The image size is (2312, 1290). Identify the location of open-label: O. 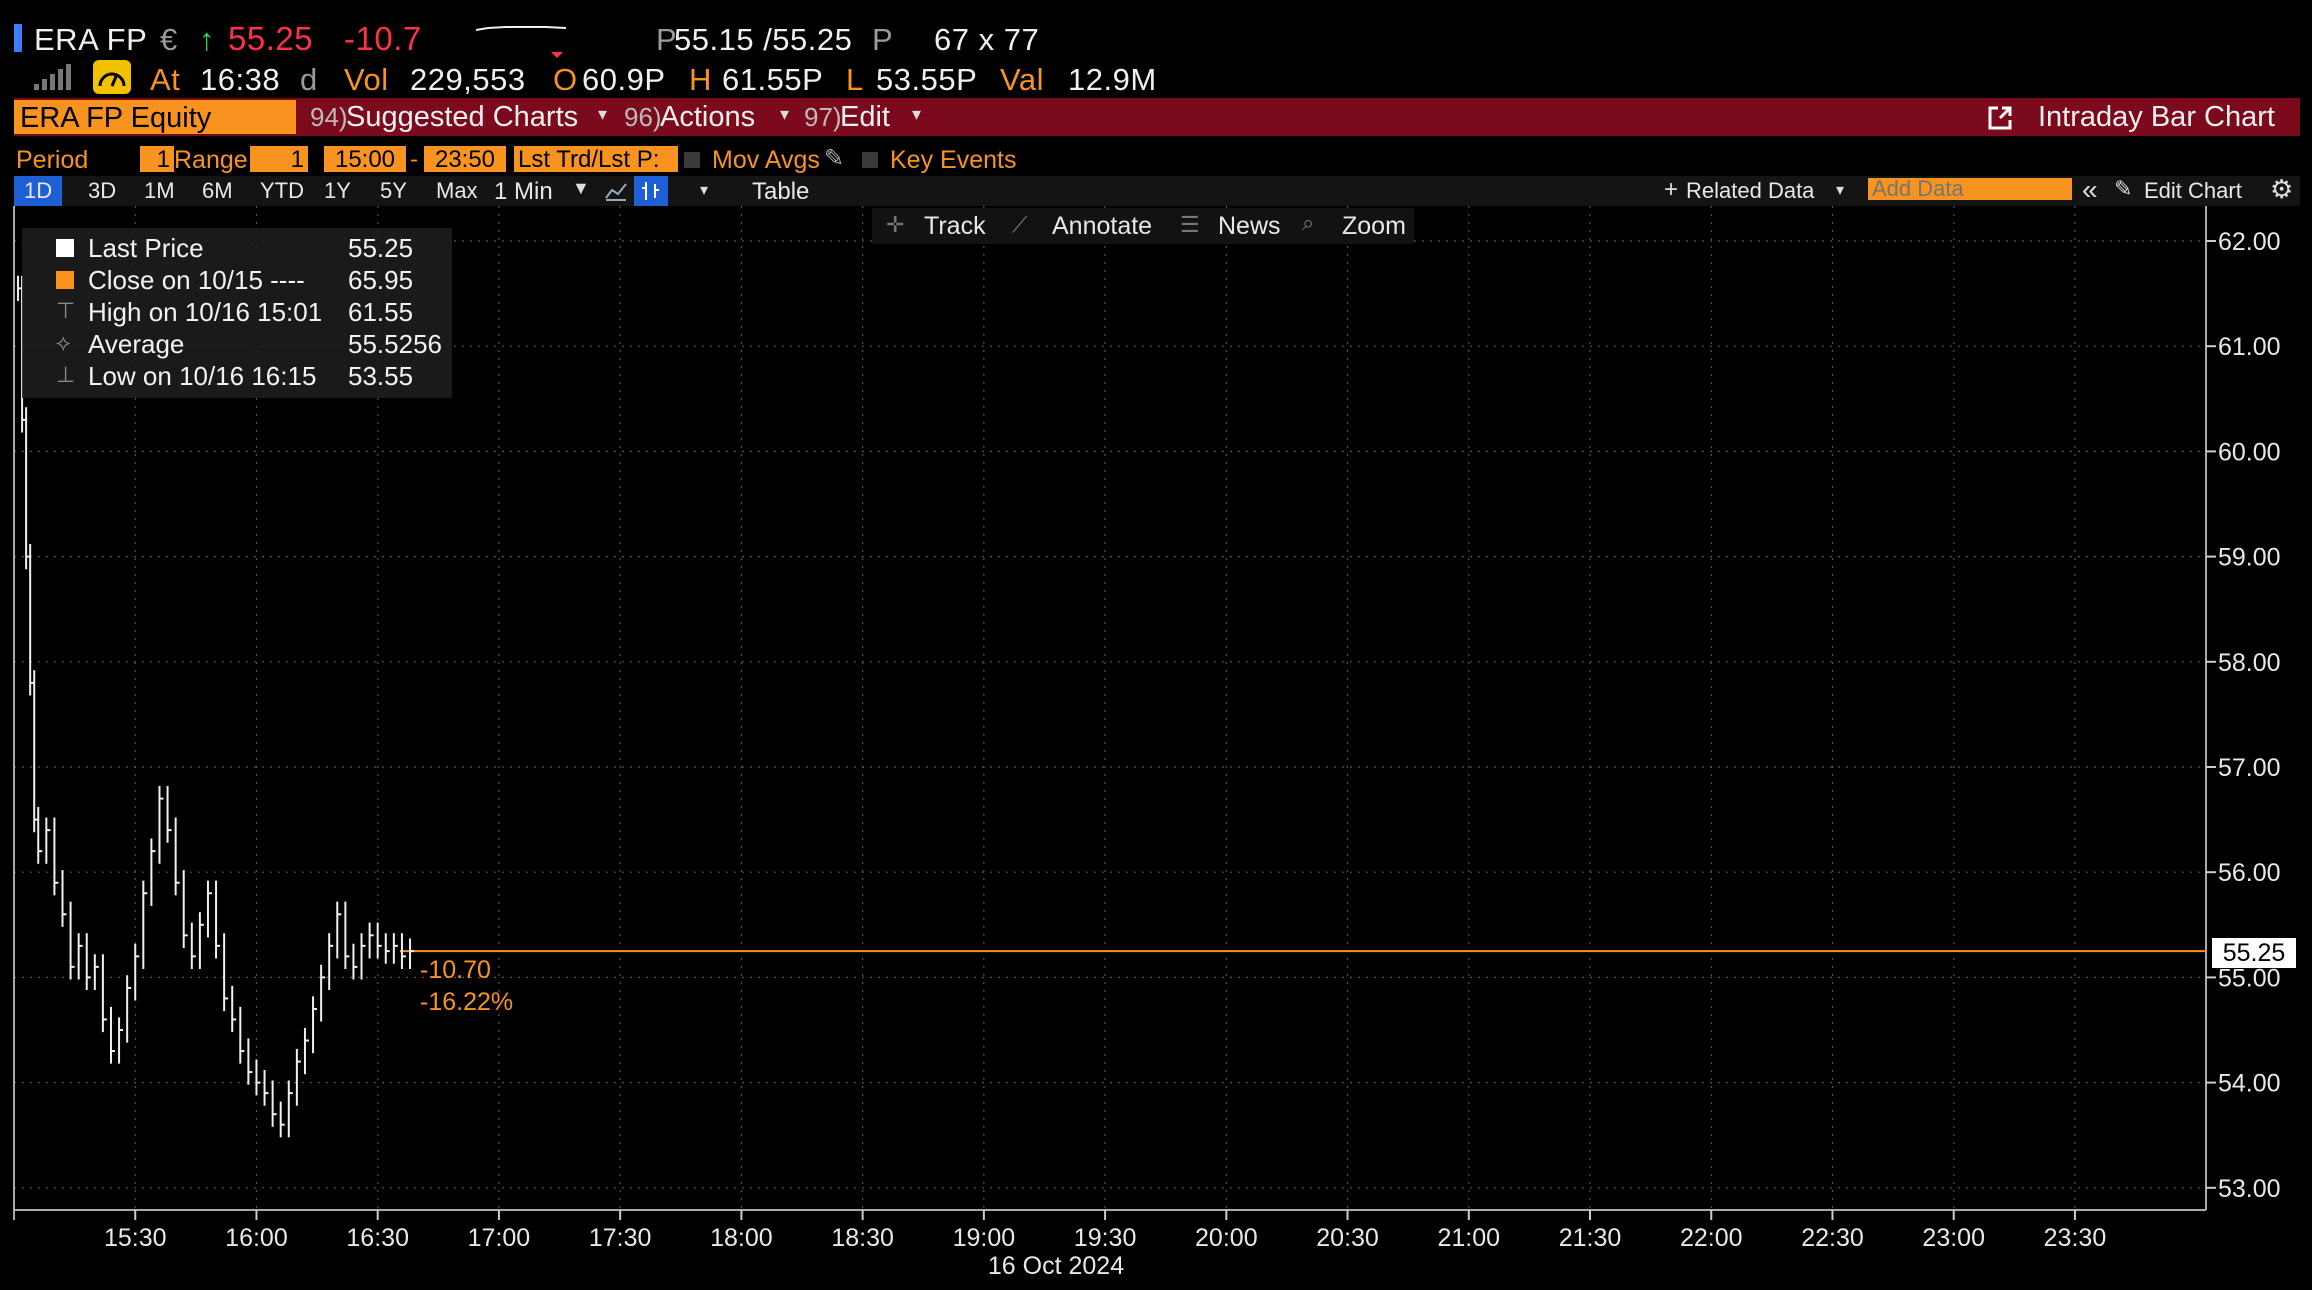
(565, 79).